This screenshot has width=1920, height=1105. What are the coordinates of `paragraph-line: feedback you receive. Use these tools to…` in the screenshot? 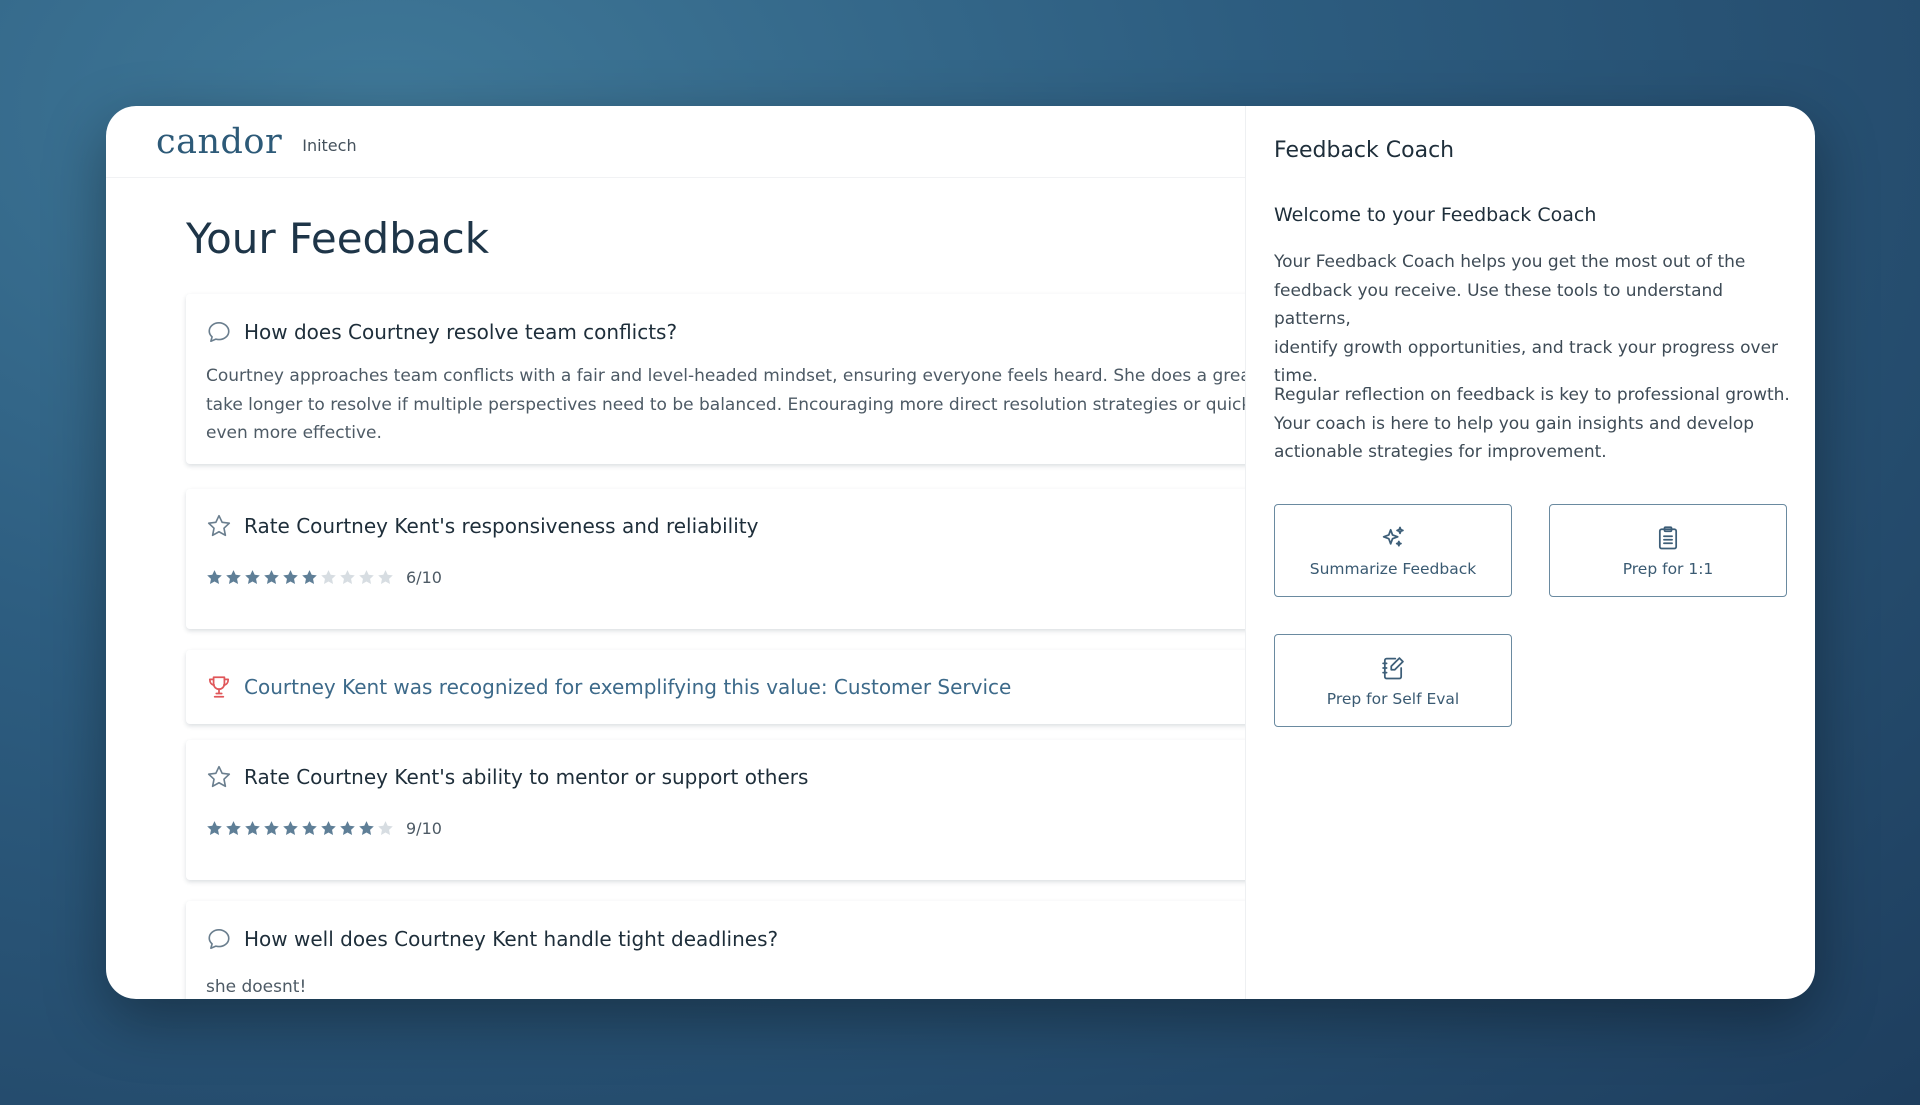 It's located at (1499, 305).